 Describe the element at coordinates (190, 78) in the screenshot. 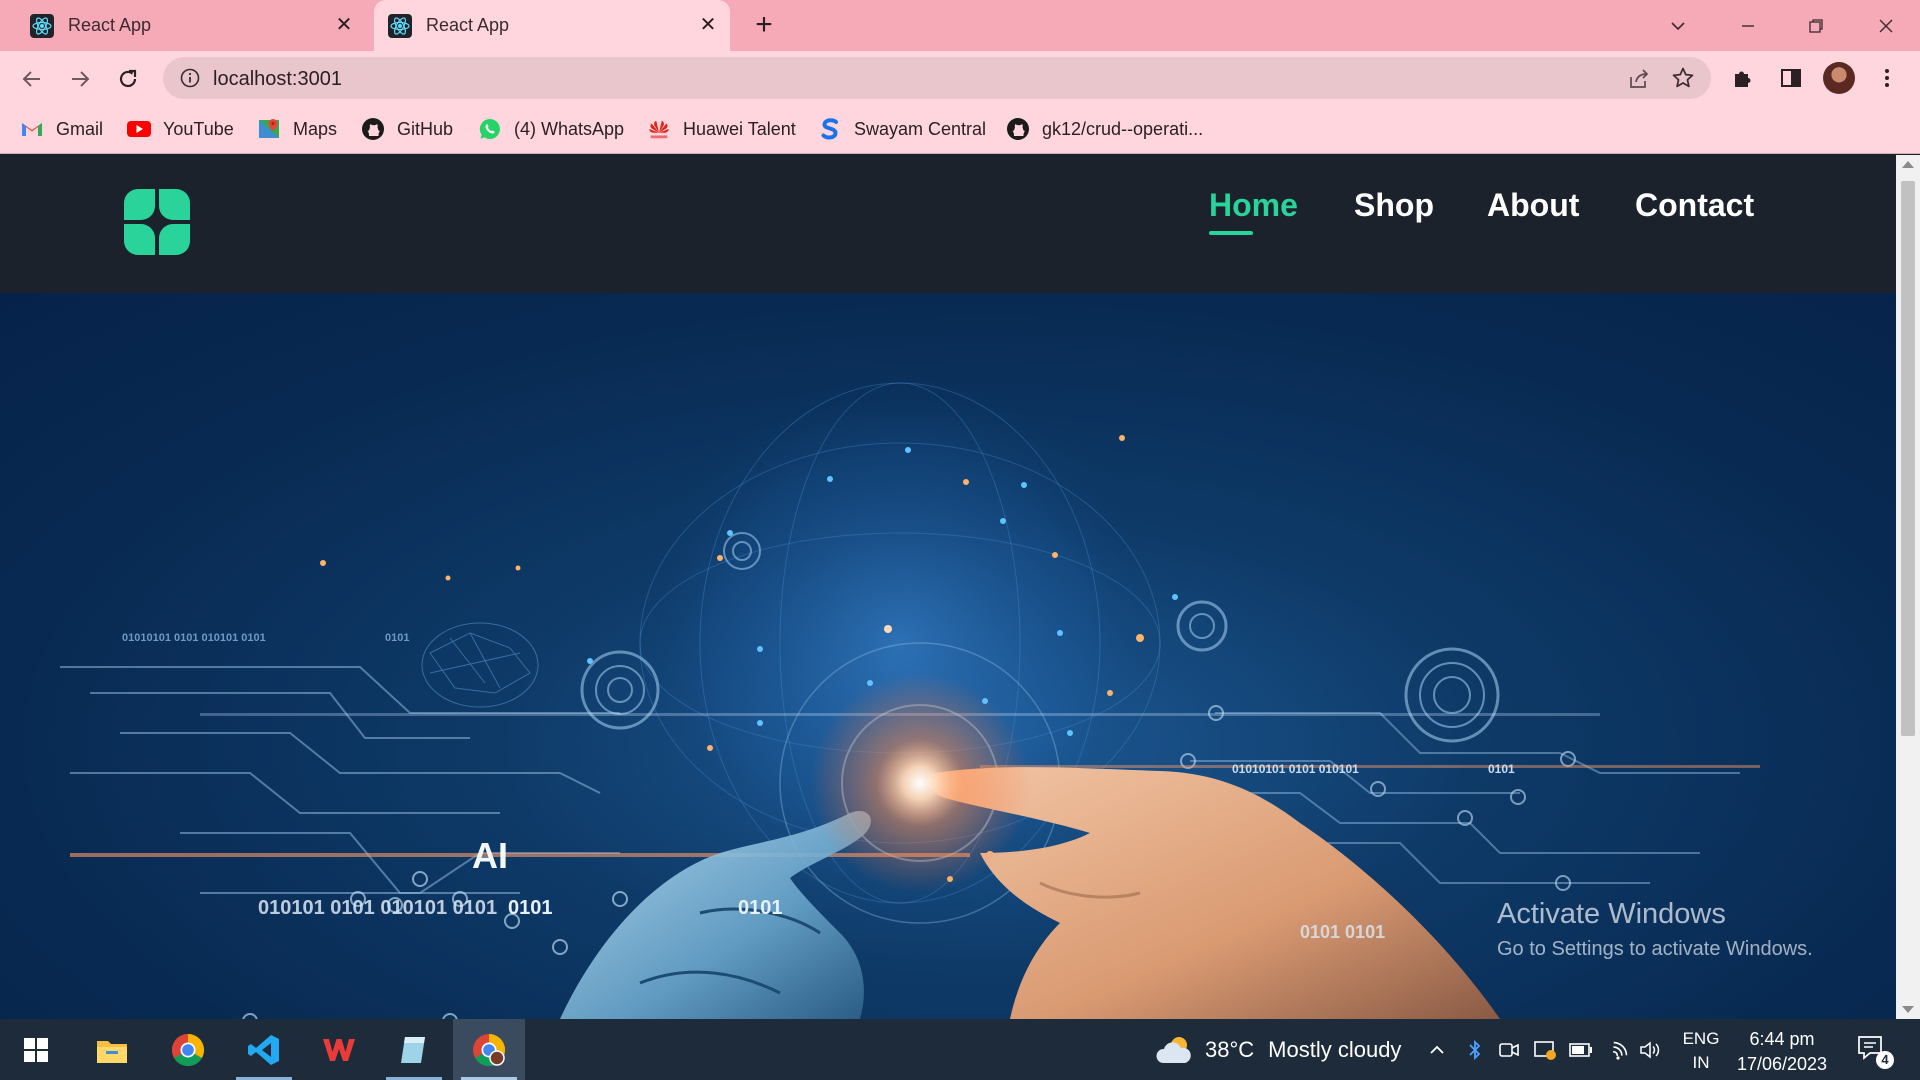

I see `site-info-icon` at that location.